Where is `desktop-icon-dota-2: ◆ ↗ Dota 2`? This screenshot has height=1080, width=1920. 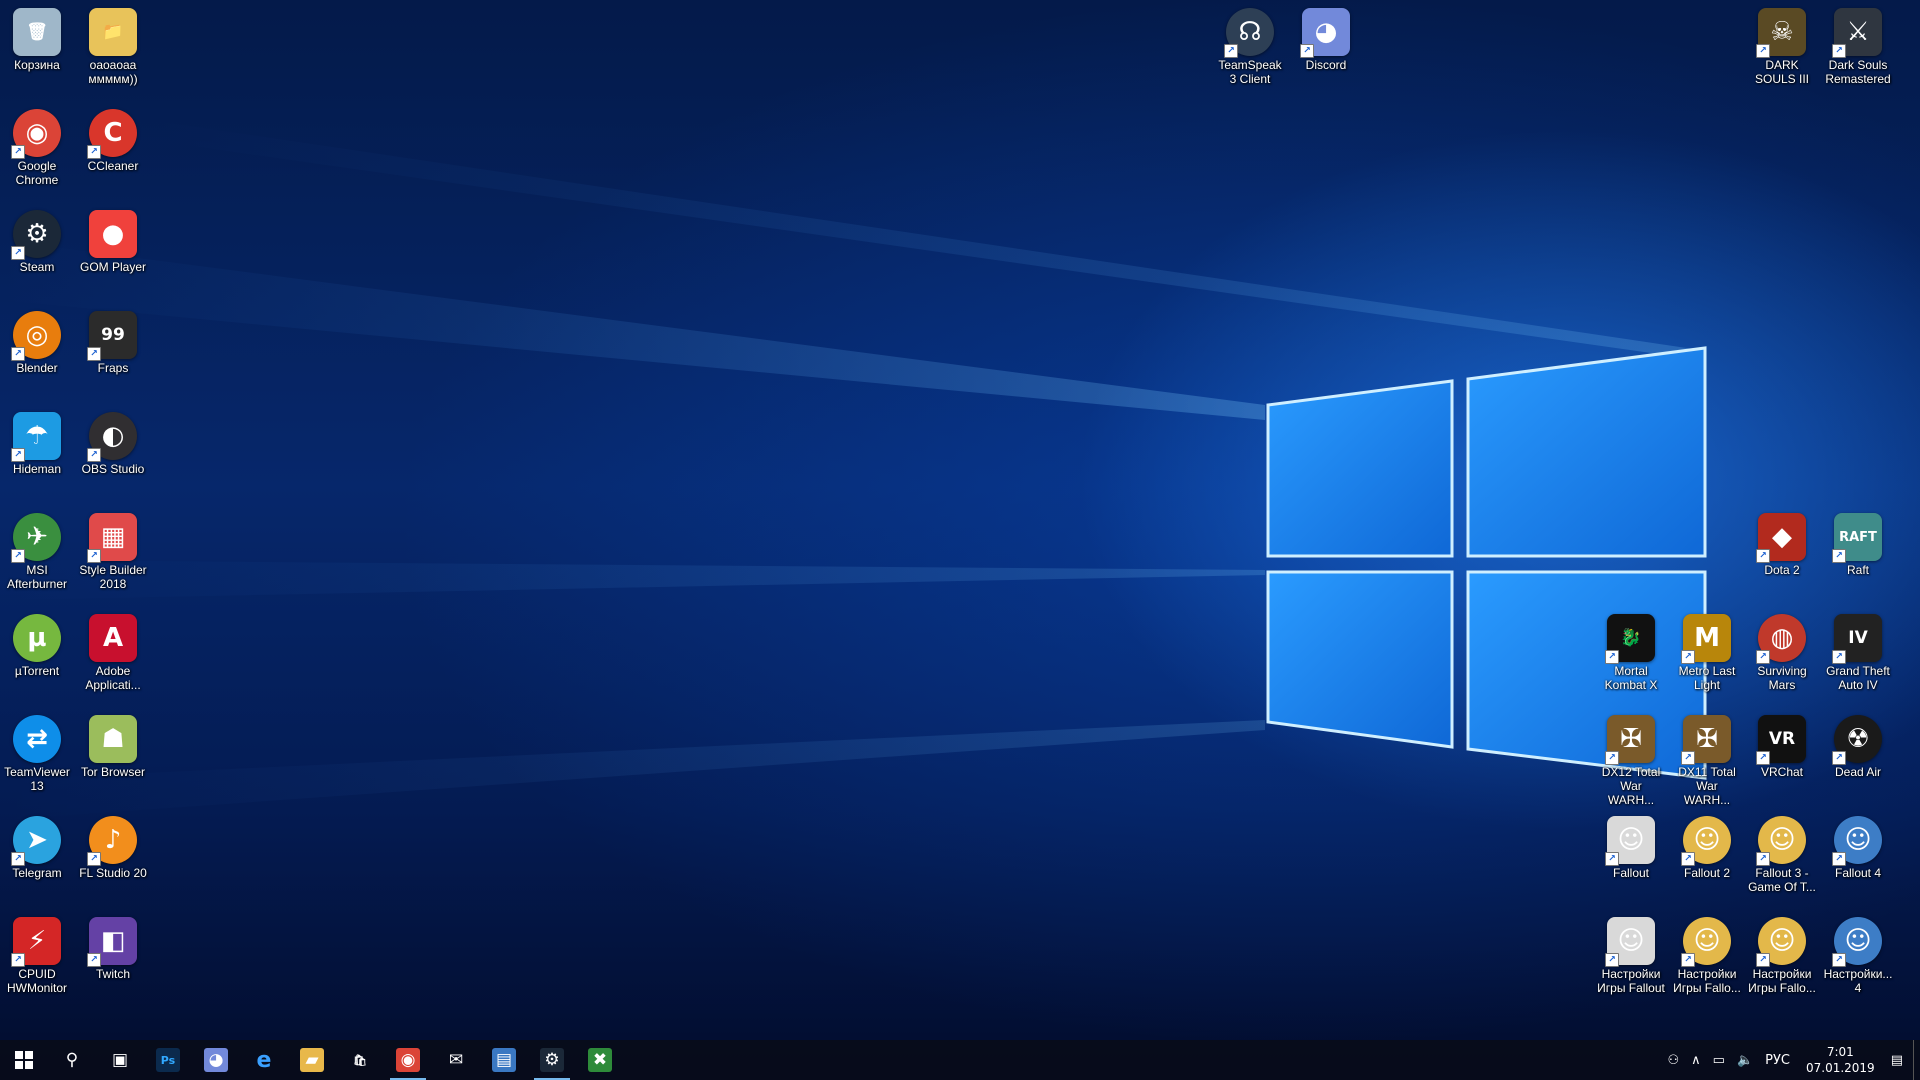 desktop-icon-dota-2: ◆ ↗ Dota 2 is located at coordinates (1782, 543).